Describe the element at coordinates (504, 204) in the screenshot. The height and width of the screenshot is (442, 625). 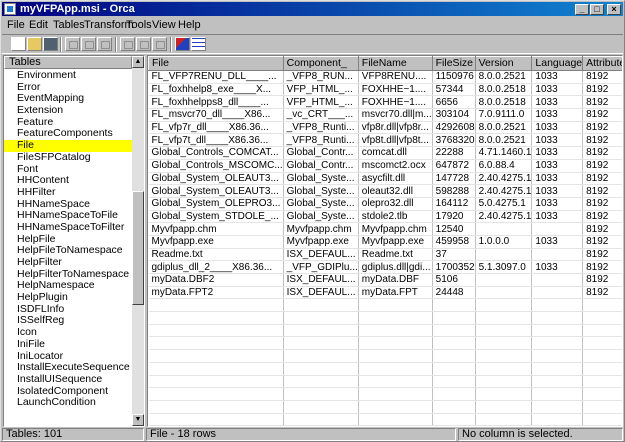
I see `table-cell: 5.0.4275.1` at that location.